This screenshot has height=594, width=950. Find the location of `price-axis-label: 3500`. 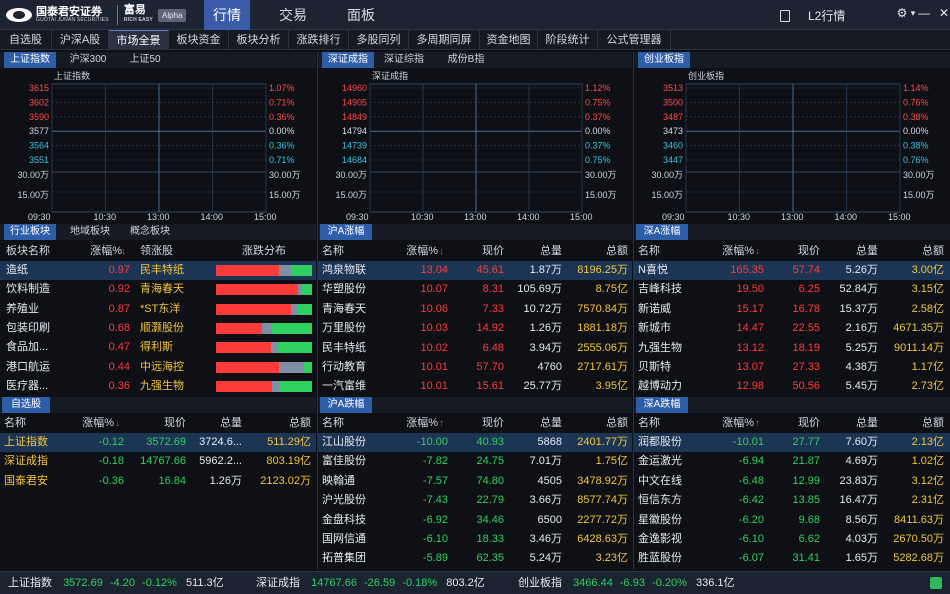

price-axis-label: 3500 is located at coordinates (673, 102).